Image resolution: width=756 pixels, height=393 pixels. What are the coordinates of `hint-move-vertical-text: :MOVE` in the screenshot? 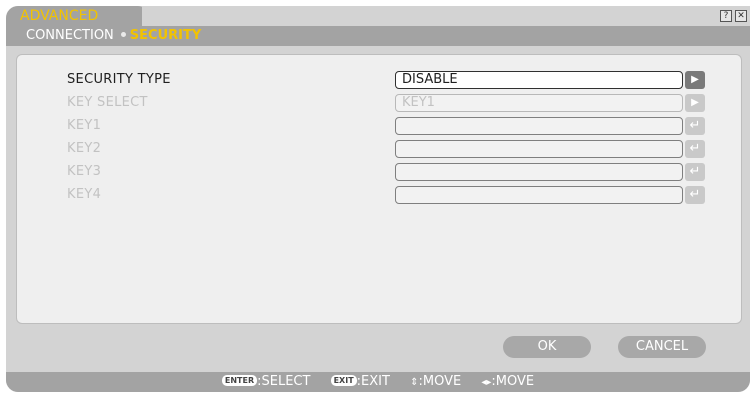 It's located at (440, 381).